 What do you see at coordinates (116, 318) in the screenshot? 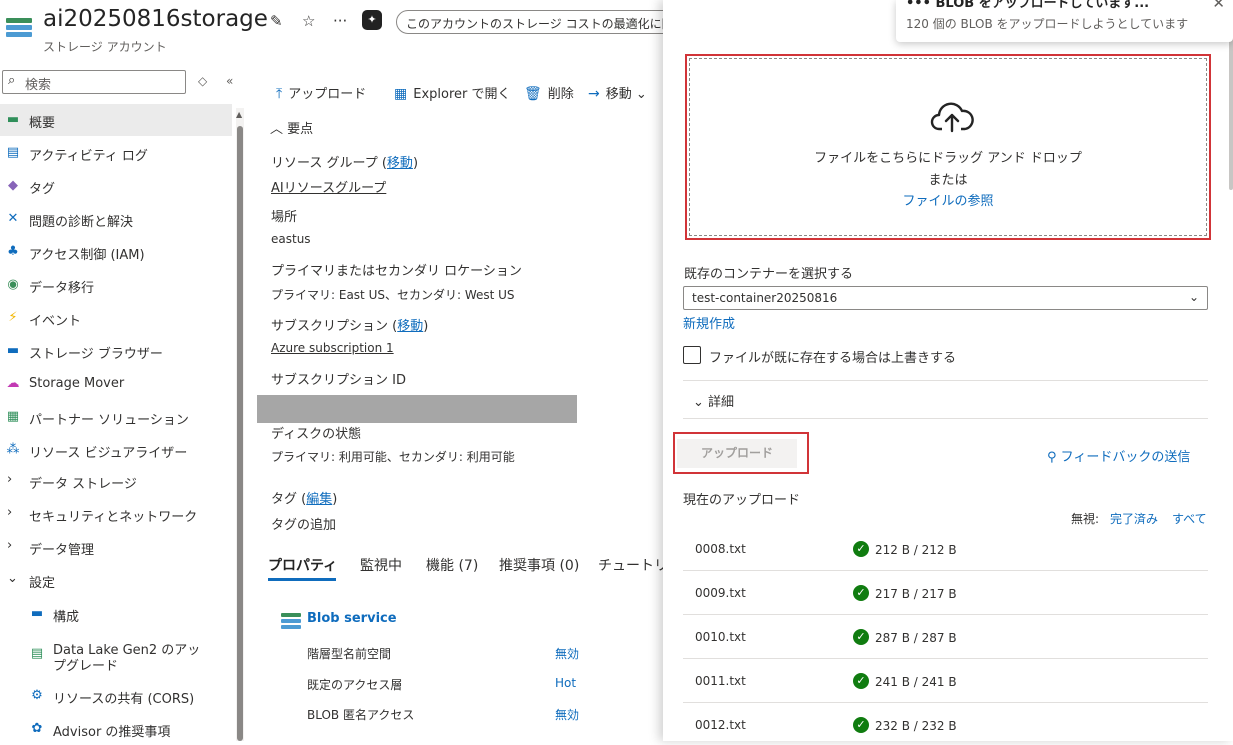
I see `sidebar-item-events: ⚡ イベント` at bounding box center [116, 318].